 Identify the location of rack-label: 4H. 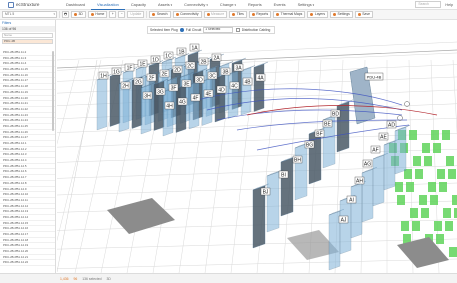
(169, 105).